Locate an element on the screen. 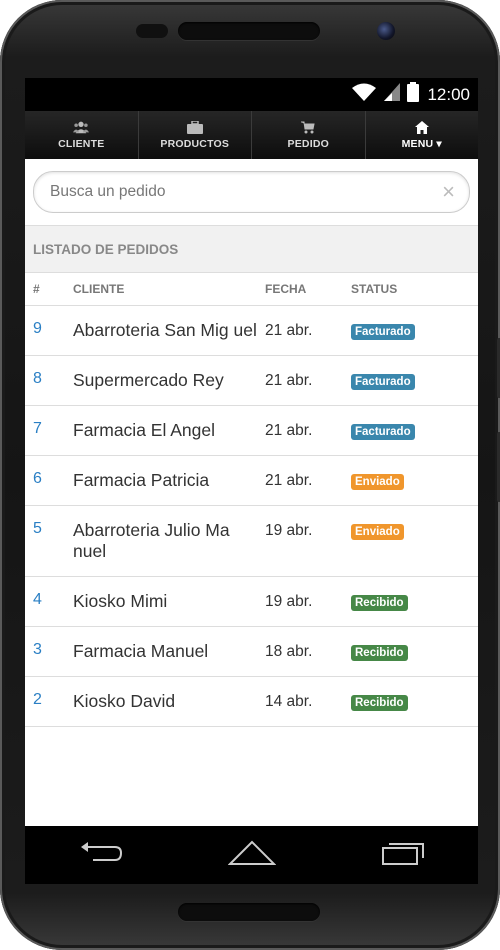  clear-icon: × is located at coordinates (448, 192).